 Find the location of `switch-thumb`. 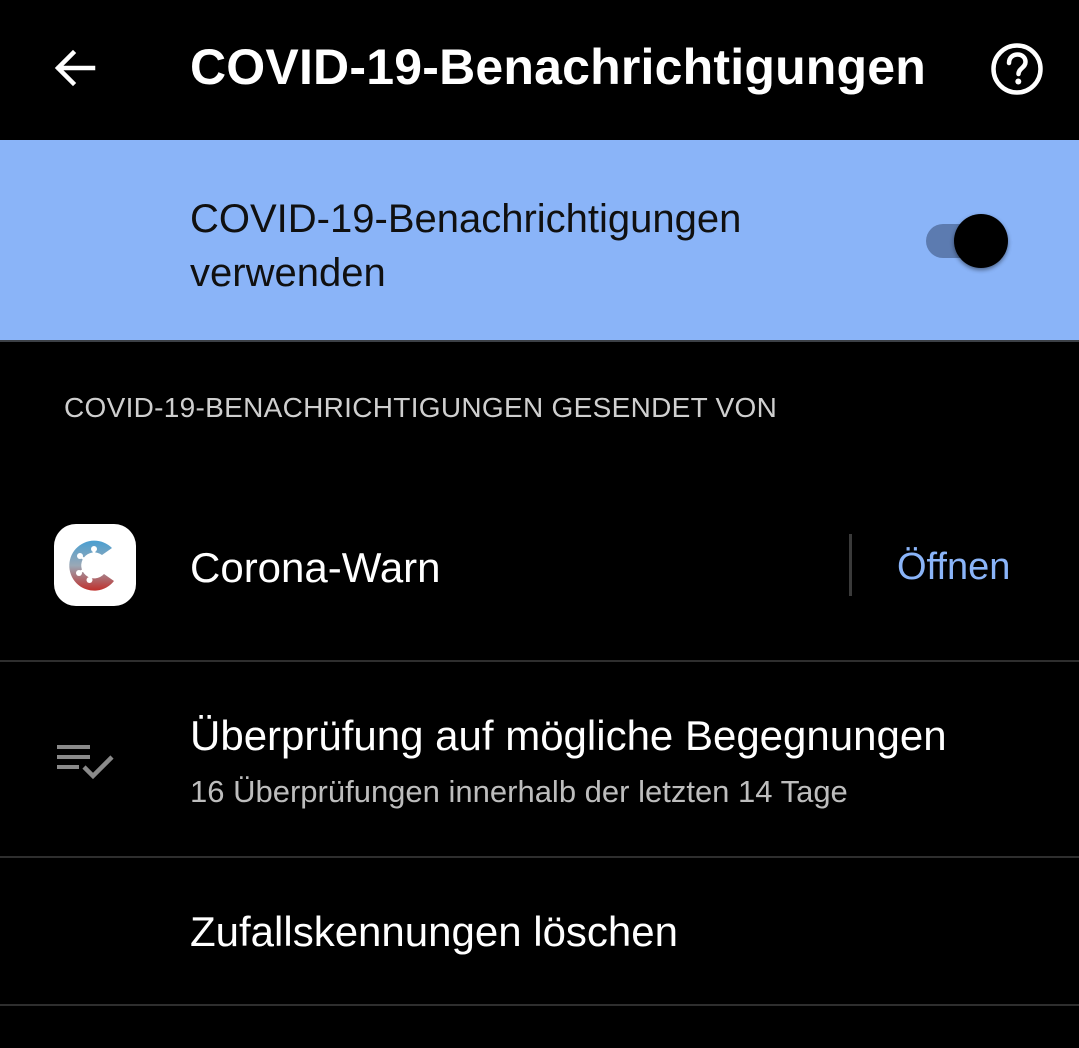

switch-thumb is located at coordinates (981, 241).